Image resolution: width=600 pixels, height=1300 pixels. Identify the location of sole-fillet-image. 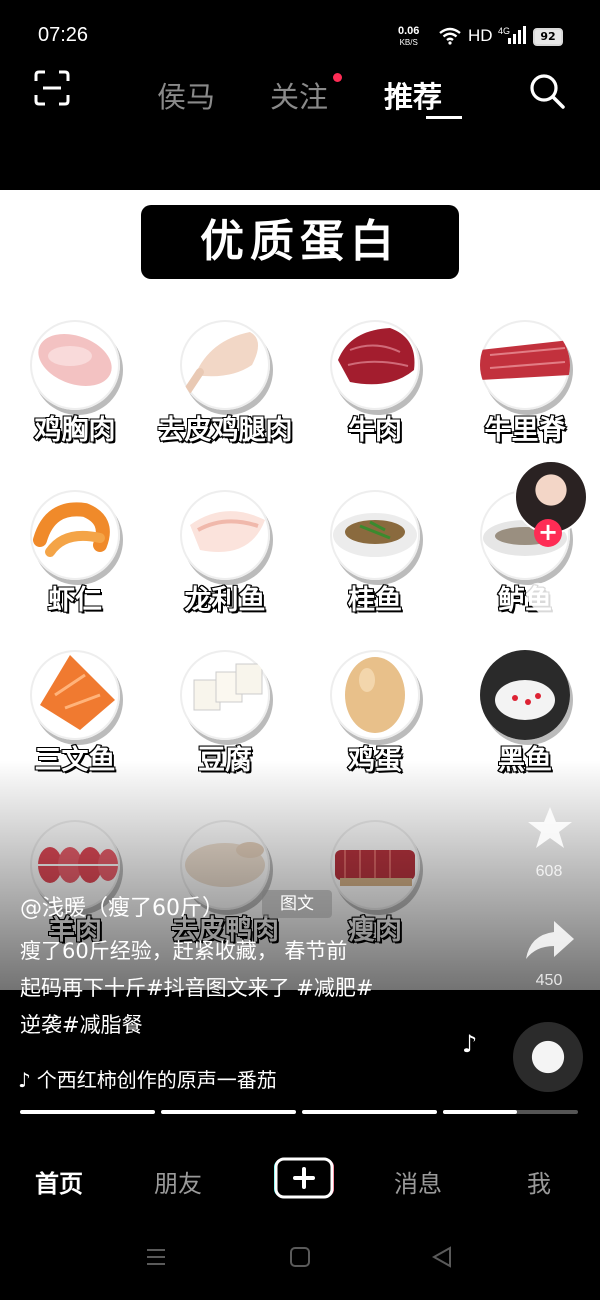
(225, 535).